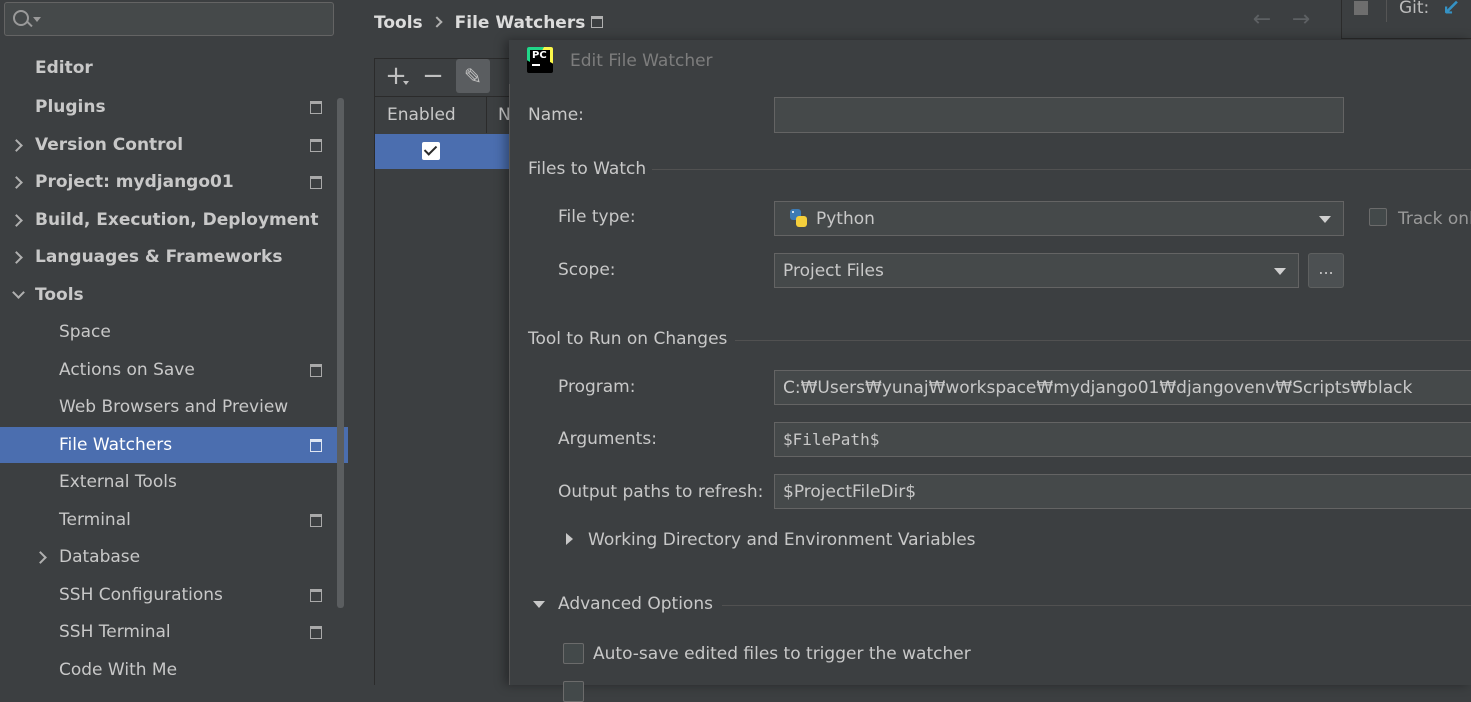 This screenshot has width=1471, height=702. Describe the element at coordinates (539, 55) in the screenshot. I see `logo-text: PC` at that location.